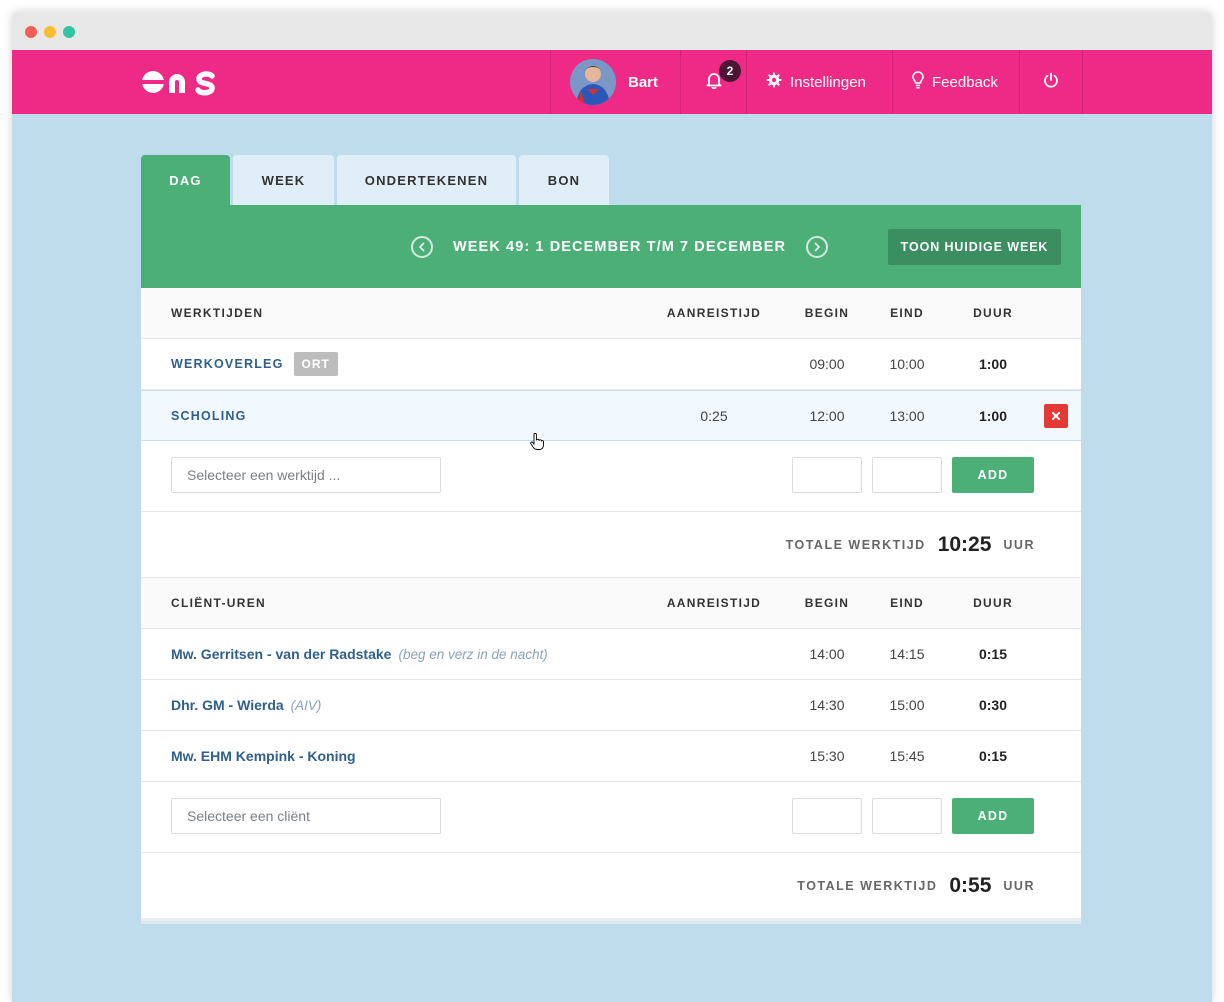 The height and width of the screenshot is (1002, 1224). What do you see at coordinates (426, 180) in the screenshot?
I see `tab-ondertekenen: ONDERTEKENEN` at bounding box center [426, 180].